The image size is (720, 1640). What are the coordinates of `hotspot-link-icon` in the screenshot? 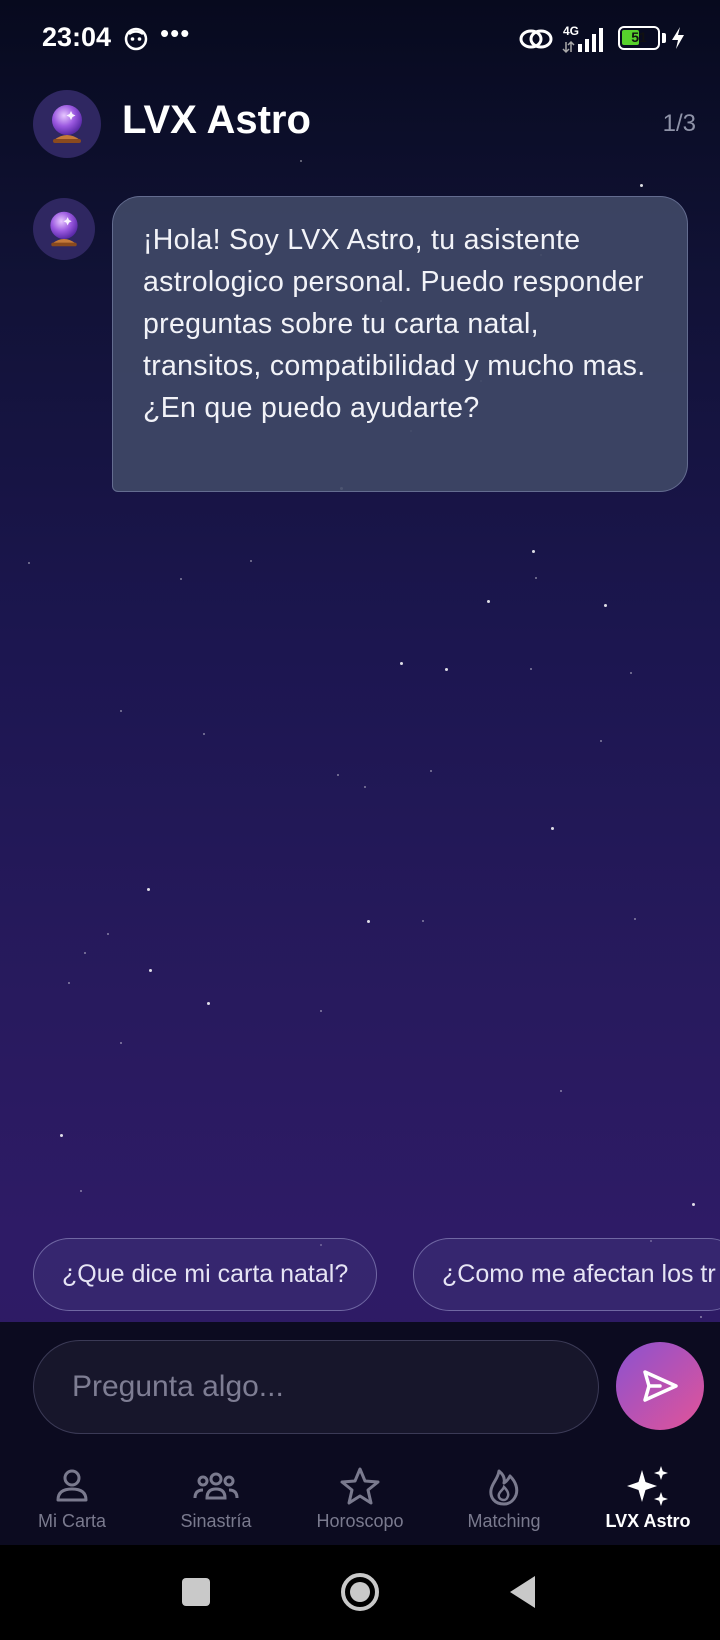 It's located at (536, 39).